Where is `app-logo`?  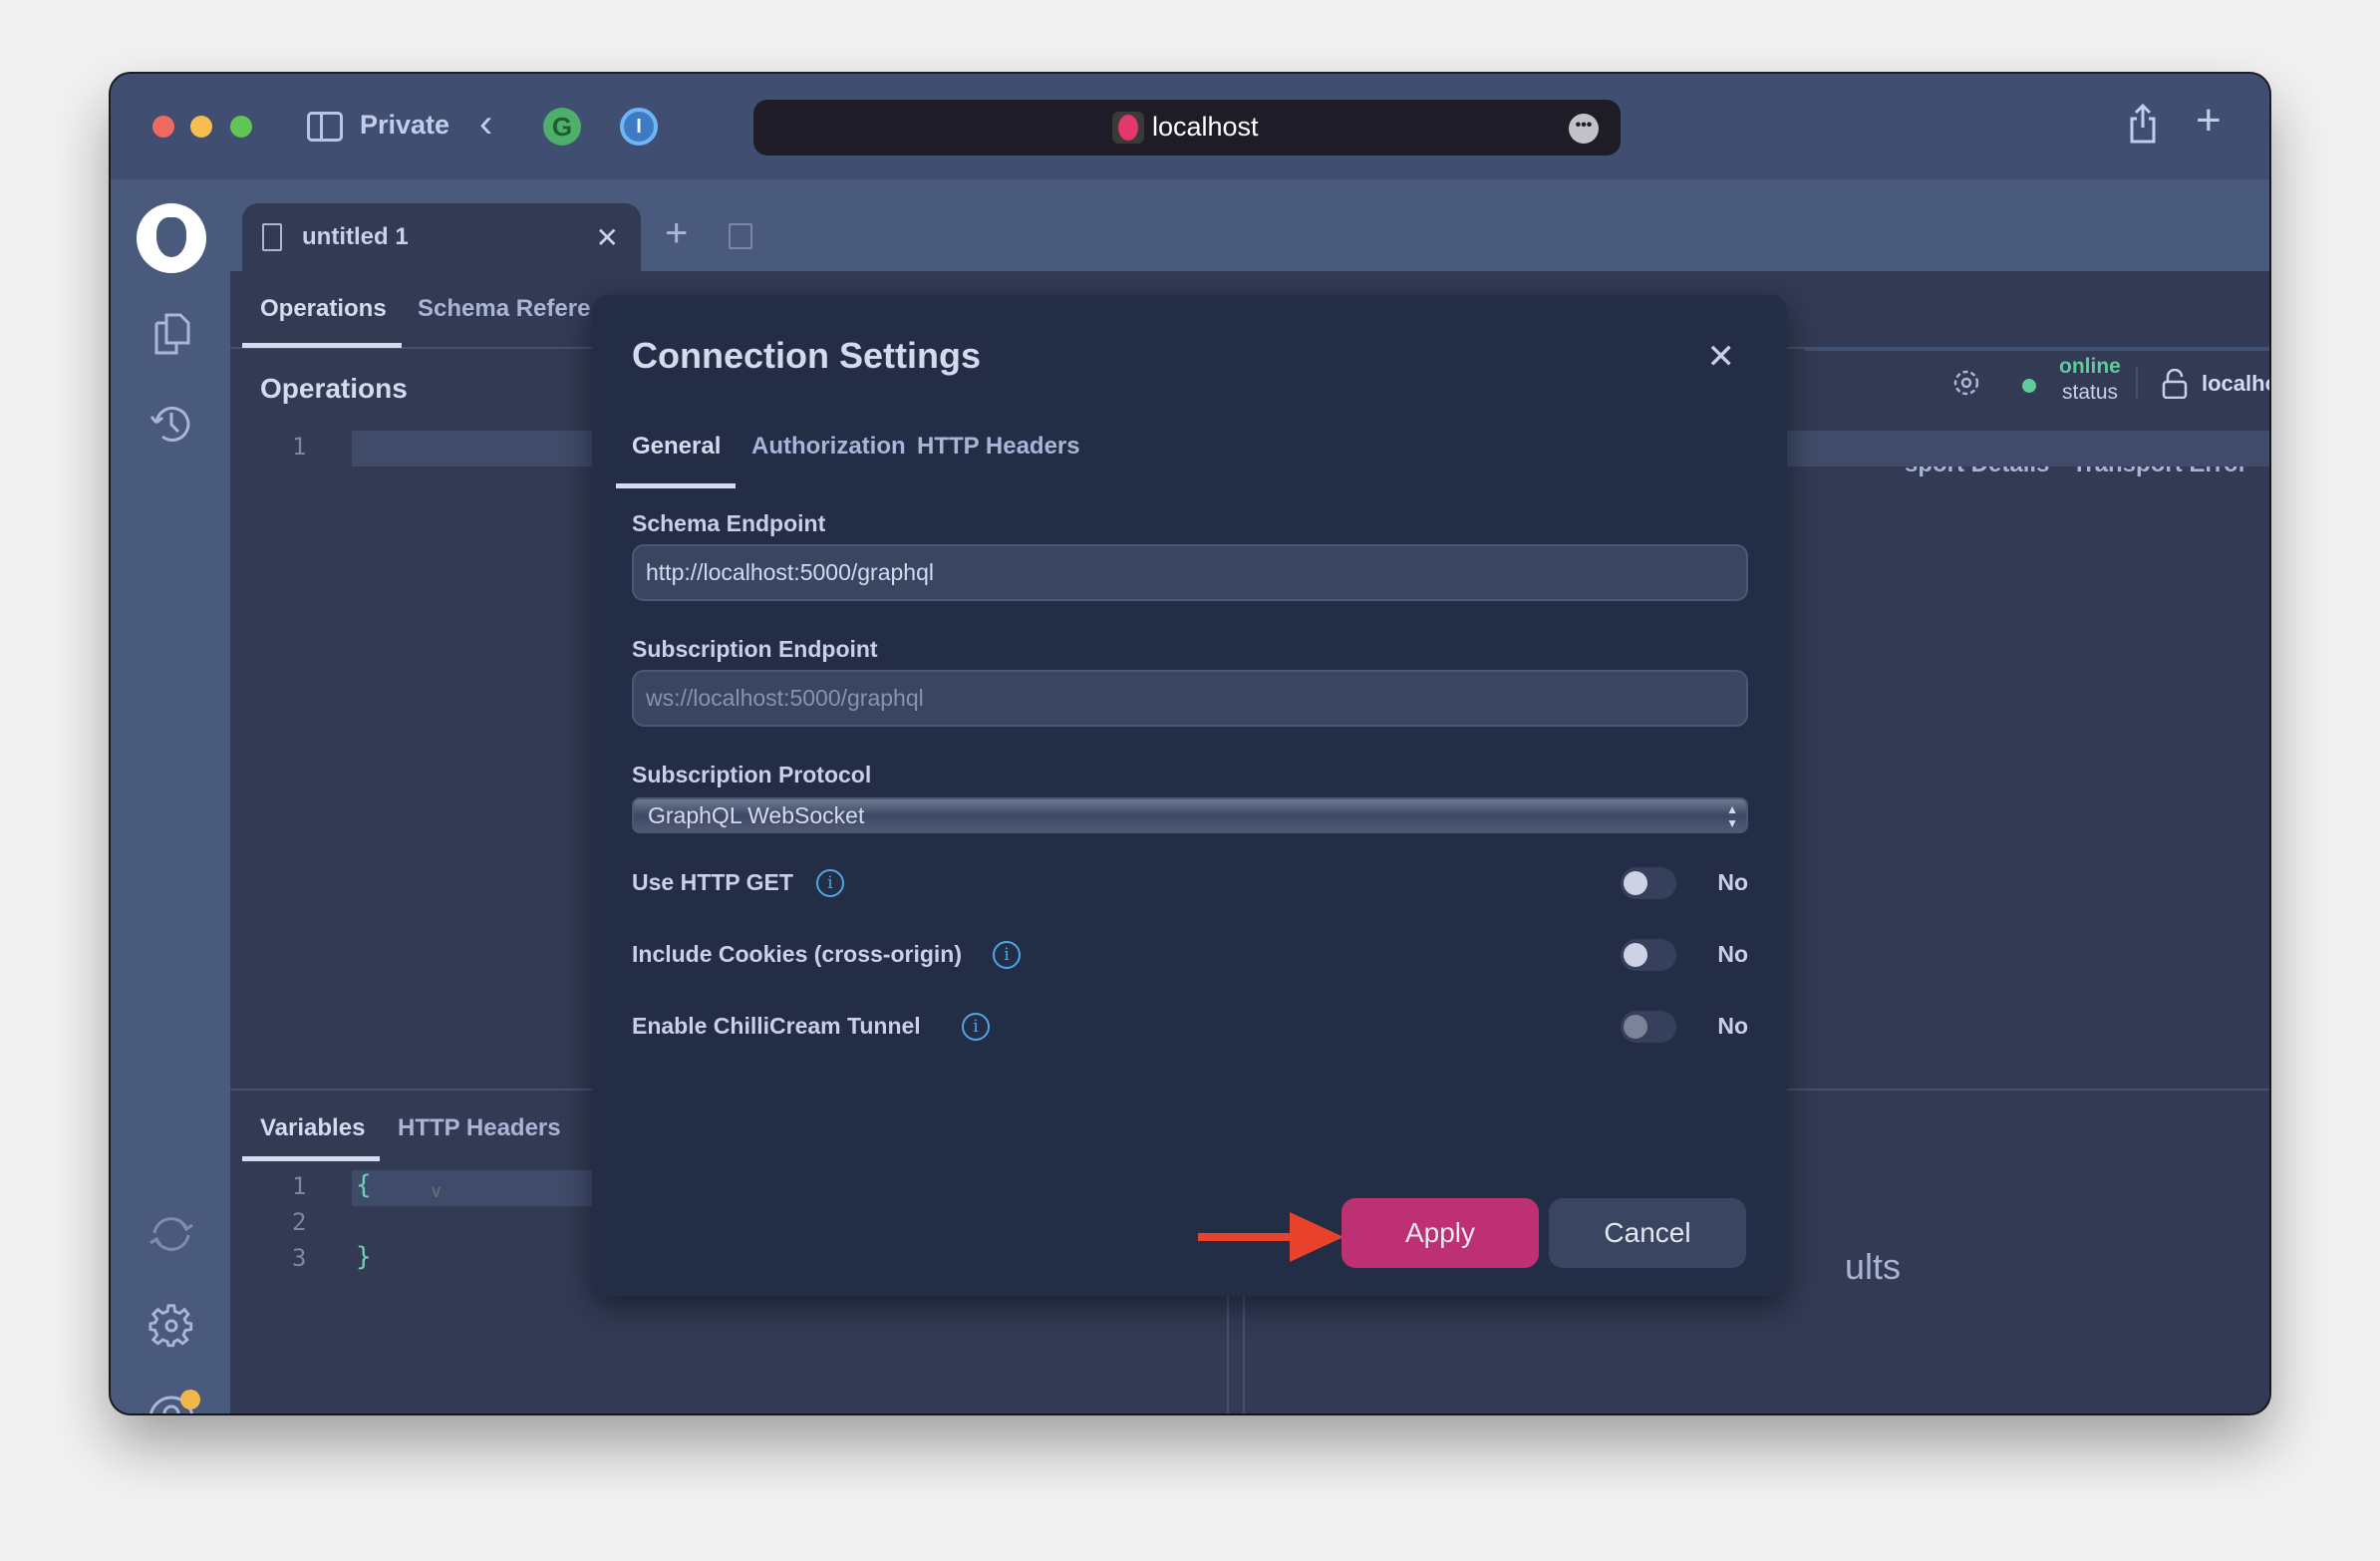 app-logo is located at coordinates (171, 238).